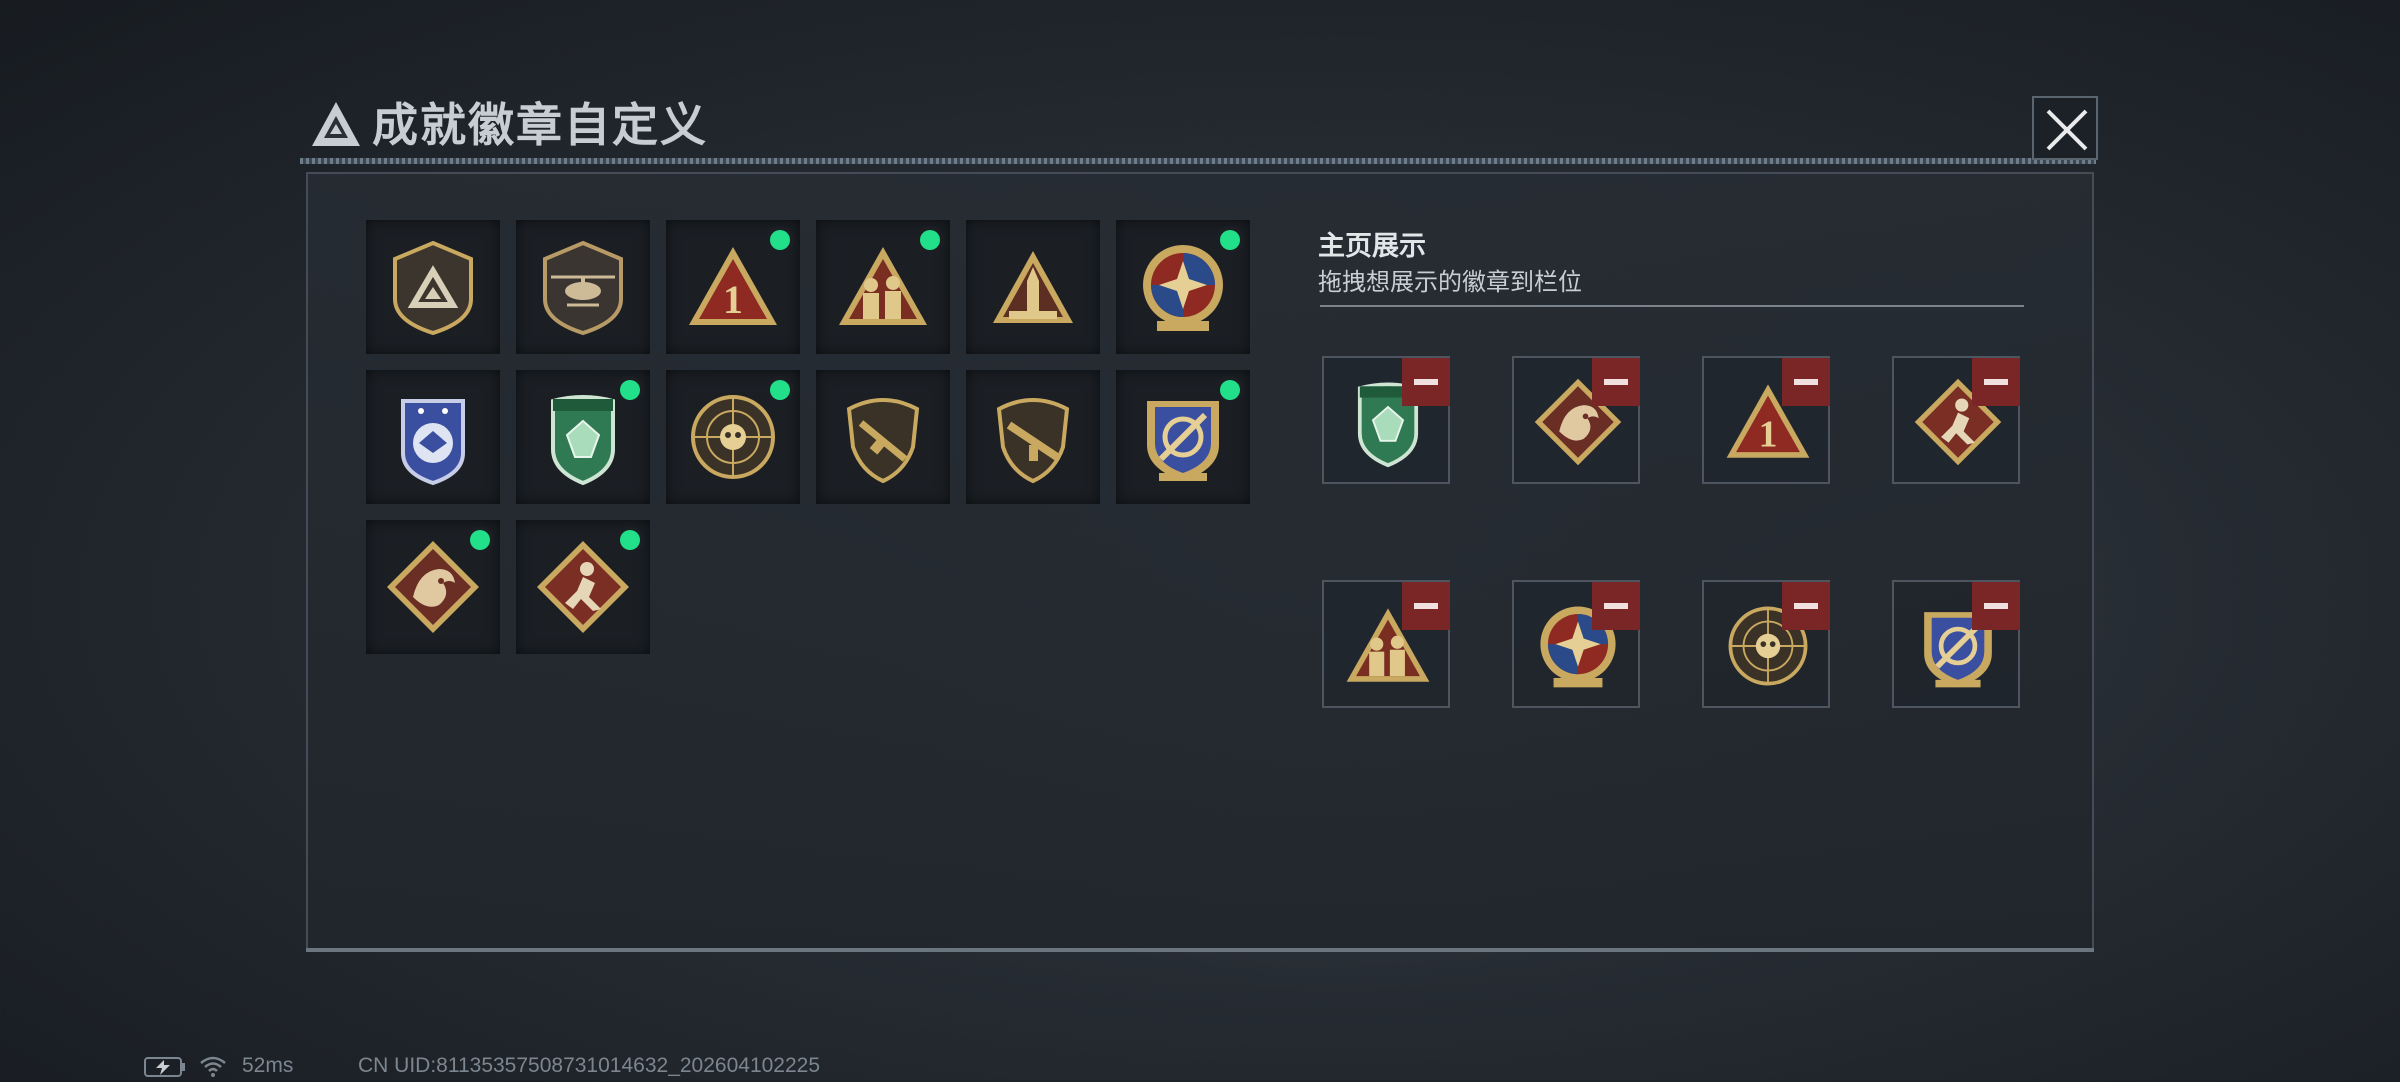 This screenshot has width=2400, height=1082. Describe the element at coordinates (1033, 441) in the screenshot. I see `assault-rifle-shield-badge-icon` at that location.